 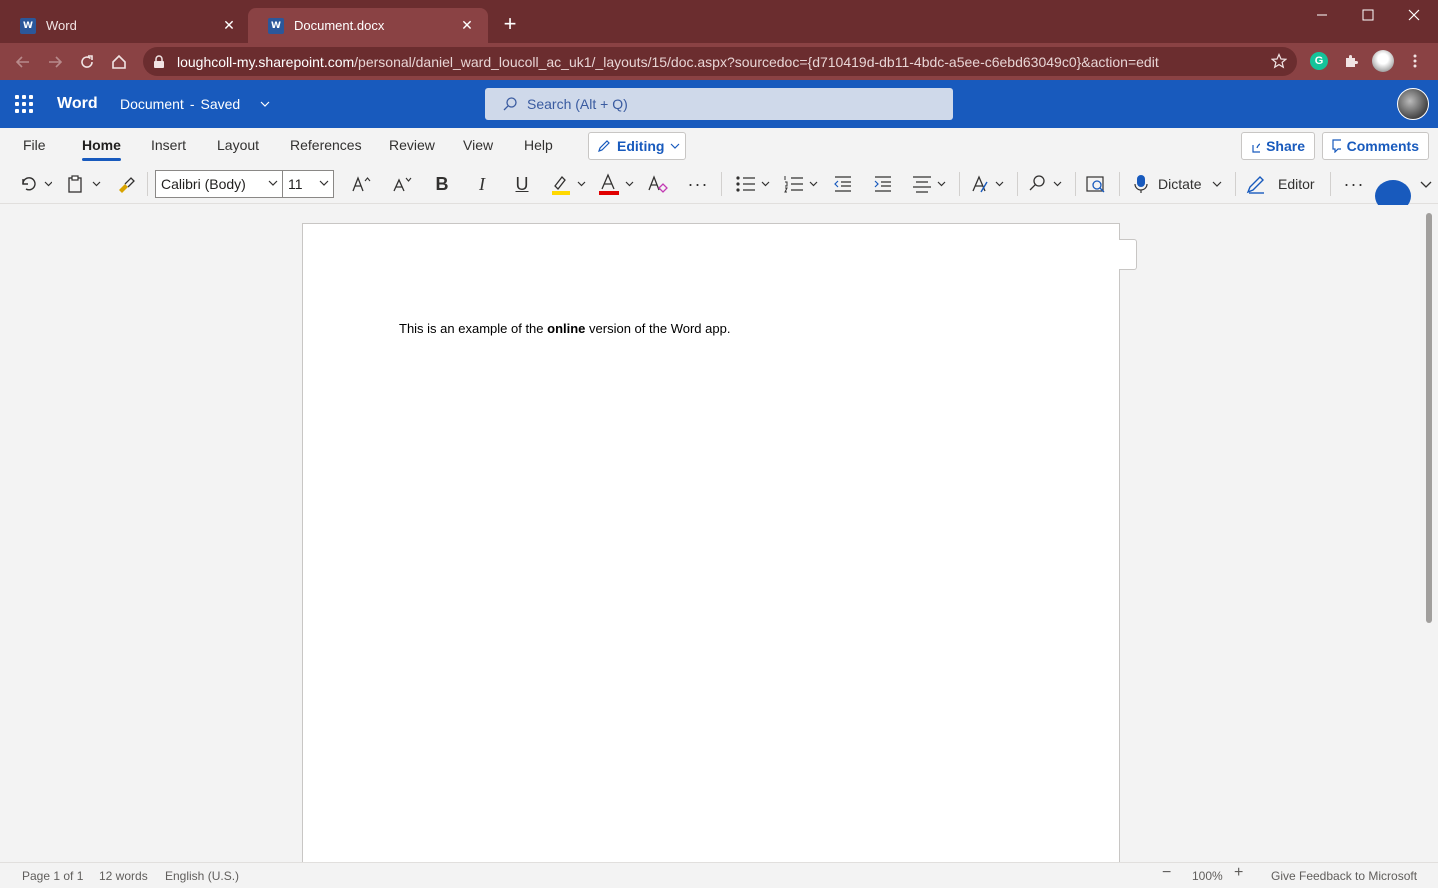 I want to click on paintbrush-icon, so click(x=127, y=185).